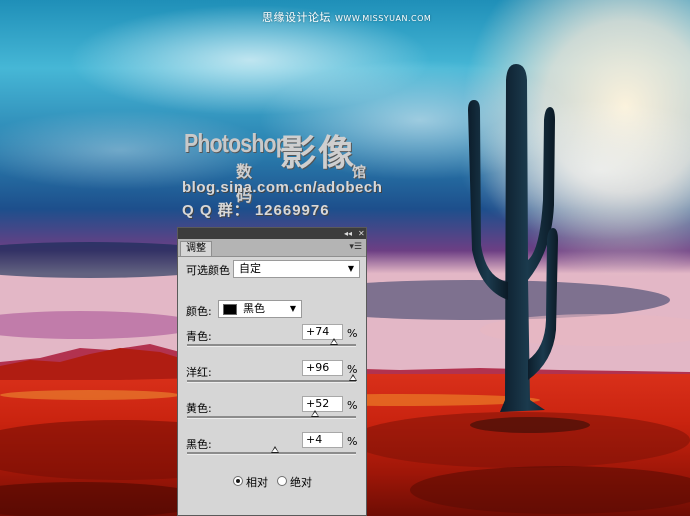 The height and width of the screenshot is (516, 690). What do you see at coordinates (296, 17) in the screenshot?
I see `site-watermark-text: 思缘设计论坛` at bounding box center [296, 17].